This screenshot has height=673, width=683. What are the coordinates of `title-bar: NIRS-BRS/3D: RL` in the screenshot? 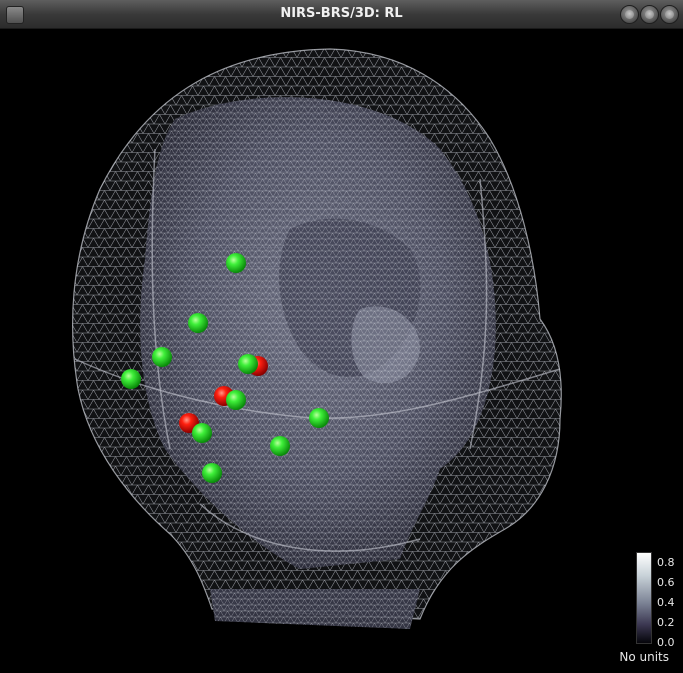 It's located at (341, 14).